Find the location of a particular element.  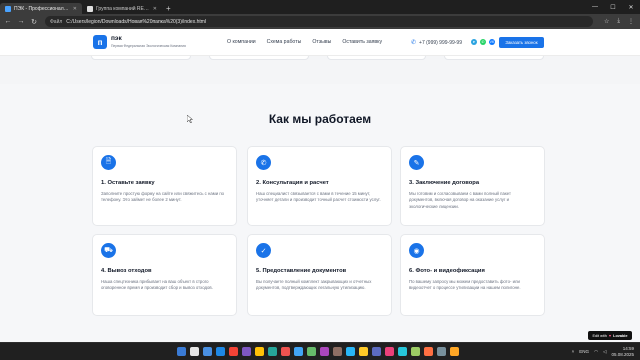

system-tray: ˄ ENG ◠ ◁ 14:59 05.08.2025 is located at coordinates (603, 351).